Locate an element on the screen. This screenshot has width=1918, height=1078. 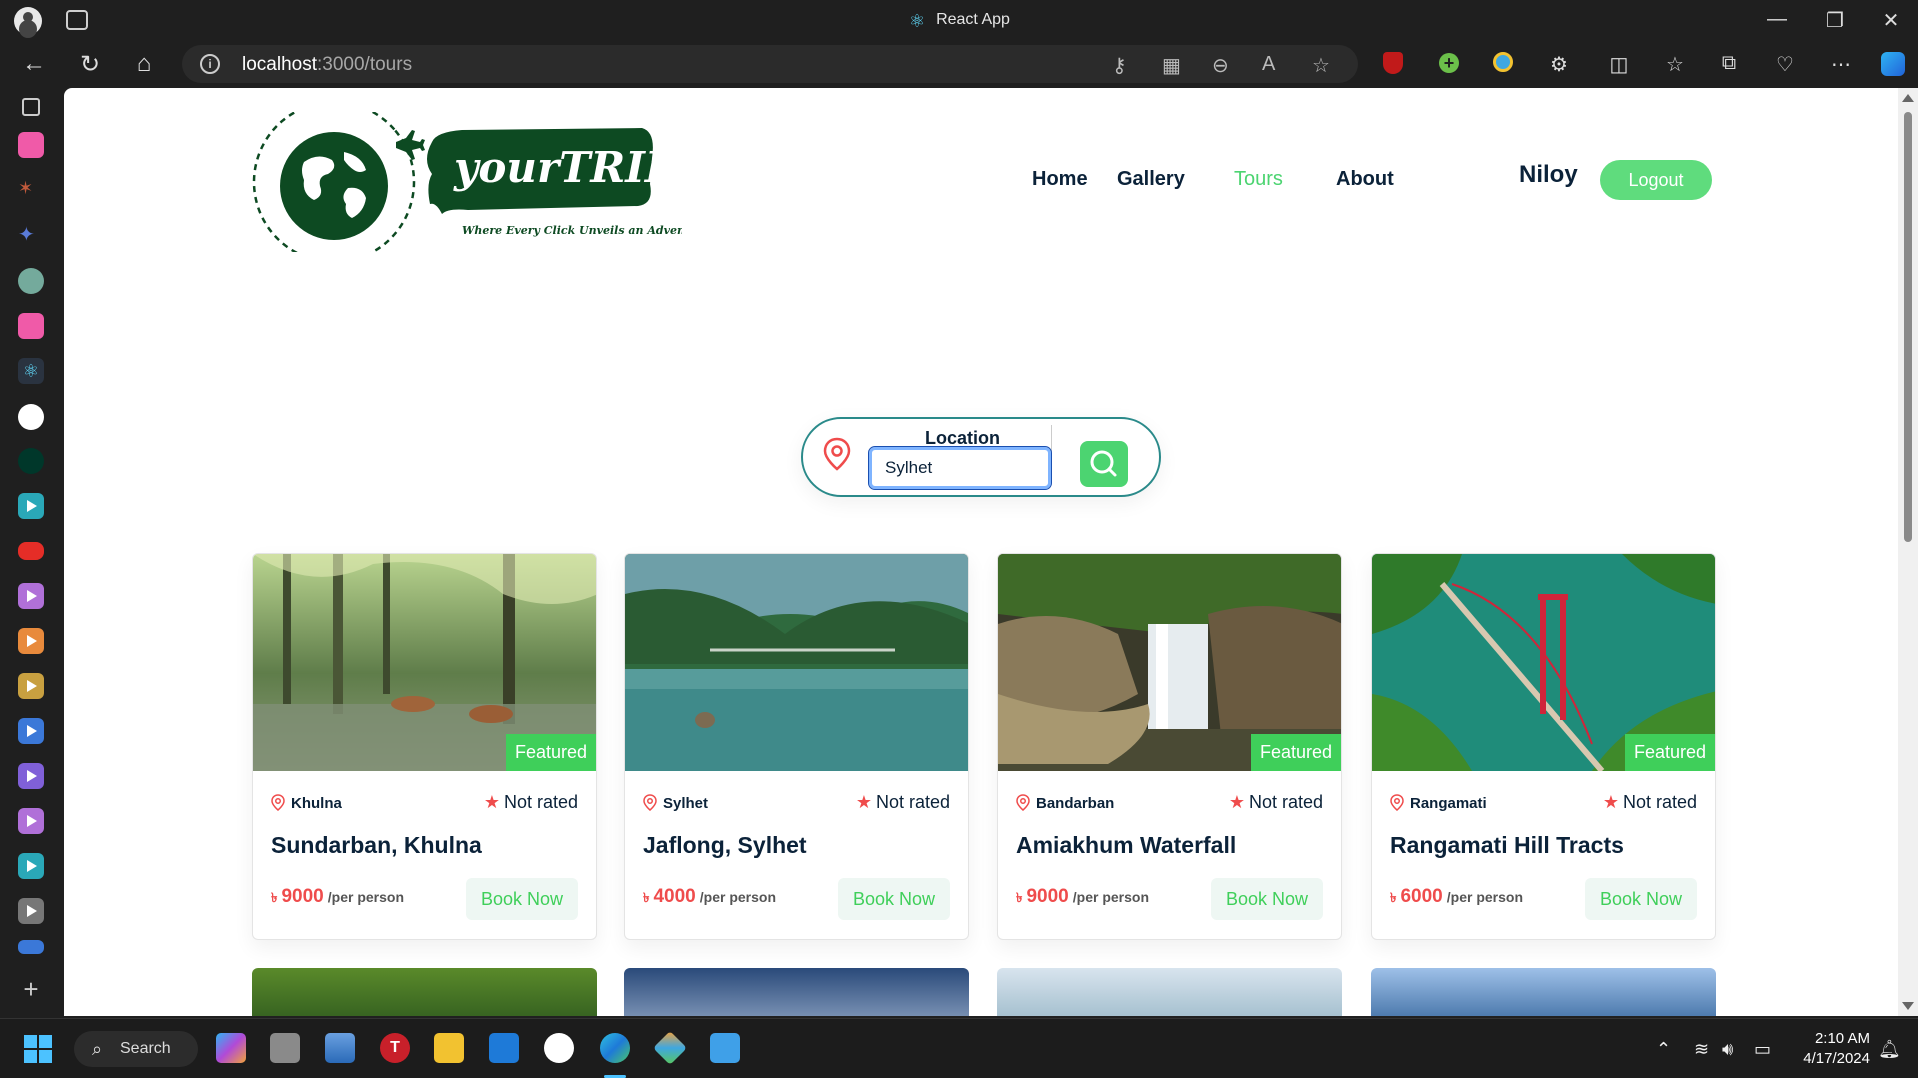
vscode-icon is located at coordinates (504, 1048).